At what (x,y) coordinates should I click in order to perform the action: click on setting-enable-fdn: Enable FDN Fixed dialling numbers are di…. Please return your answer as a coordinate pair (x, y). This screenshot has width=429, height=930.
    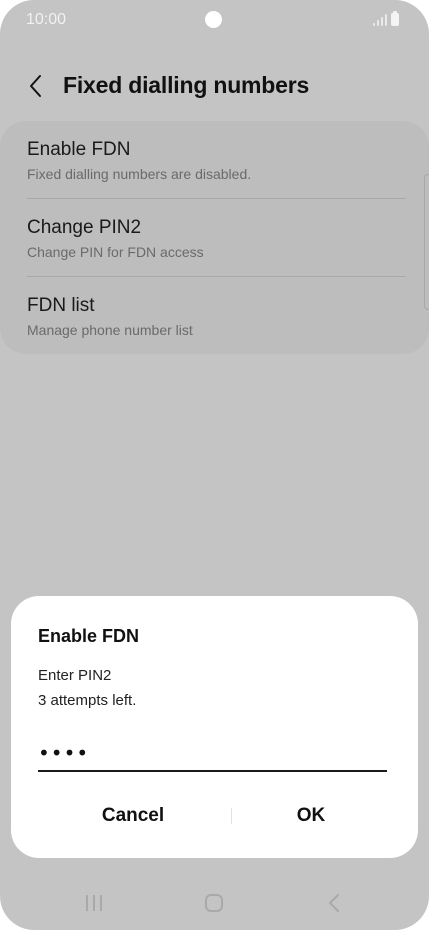
    Looking at the image, I should click on (214, 159).